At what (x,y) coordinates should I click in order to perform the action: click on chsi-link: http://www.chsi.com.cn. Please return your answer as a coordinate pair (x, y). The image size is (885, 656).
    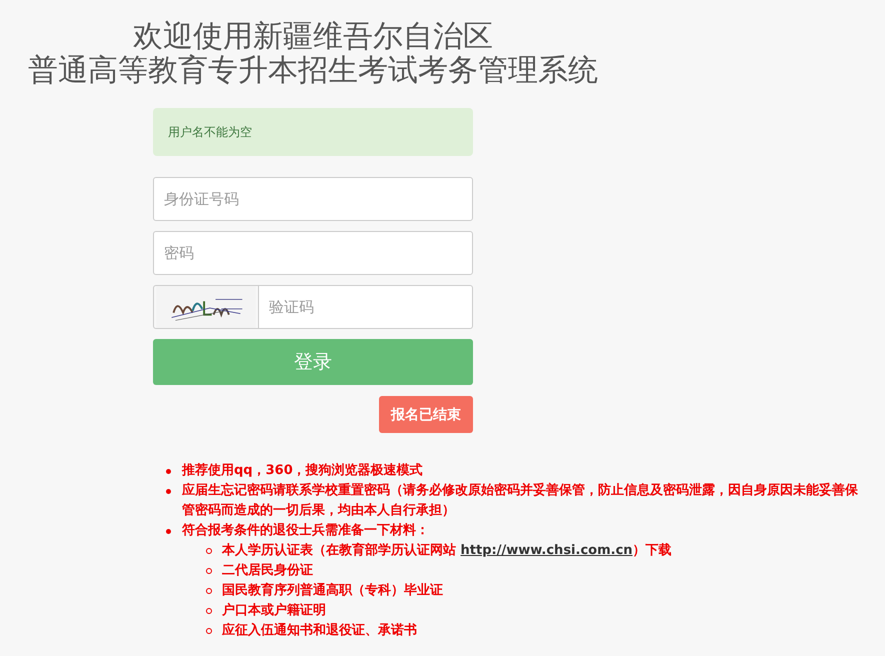
    Looking at the image, I should click on (546, 550).